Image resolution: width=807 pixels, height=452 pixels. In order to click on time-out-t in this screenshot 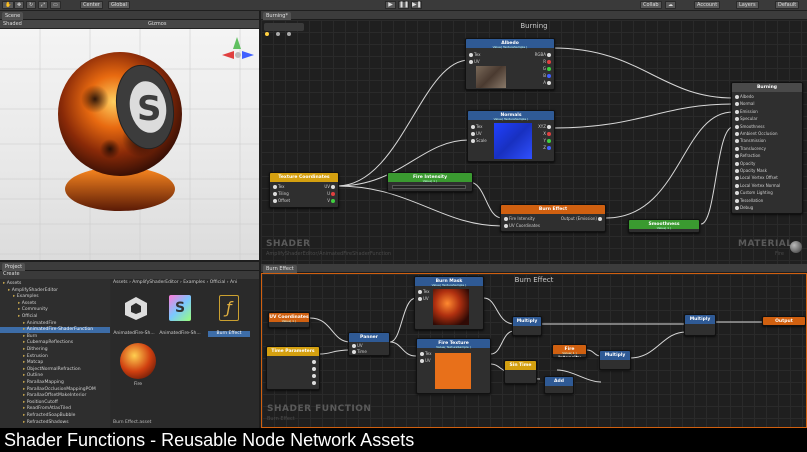, I will do `click(314, 361)`.